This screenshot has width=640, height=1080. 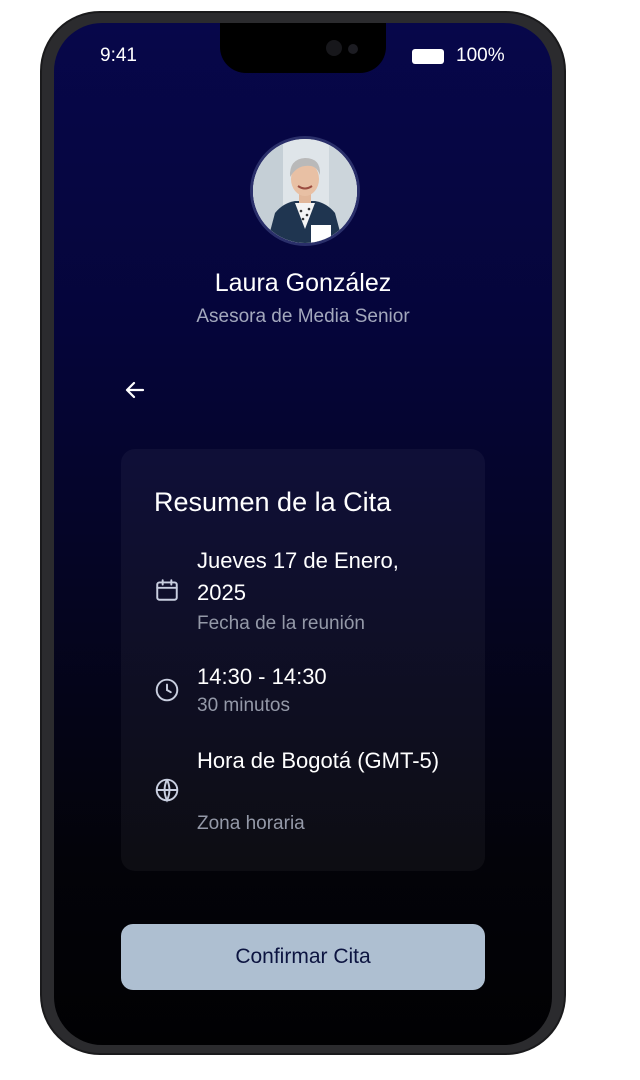 What do you see at coordinates (262, 676) in the screenshot?
I see `time-value: 14:30 - 14:30` at bounding box center [262, 676].